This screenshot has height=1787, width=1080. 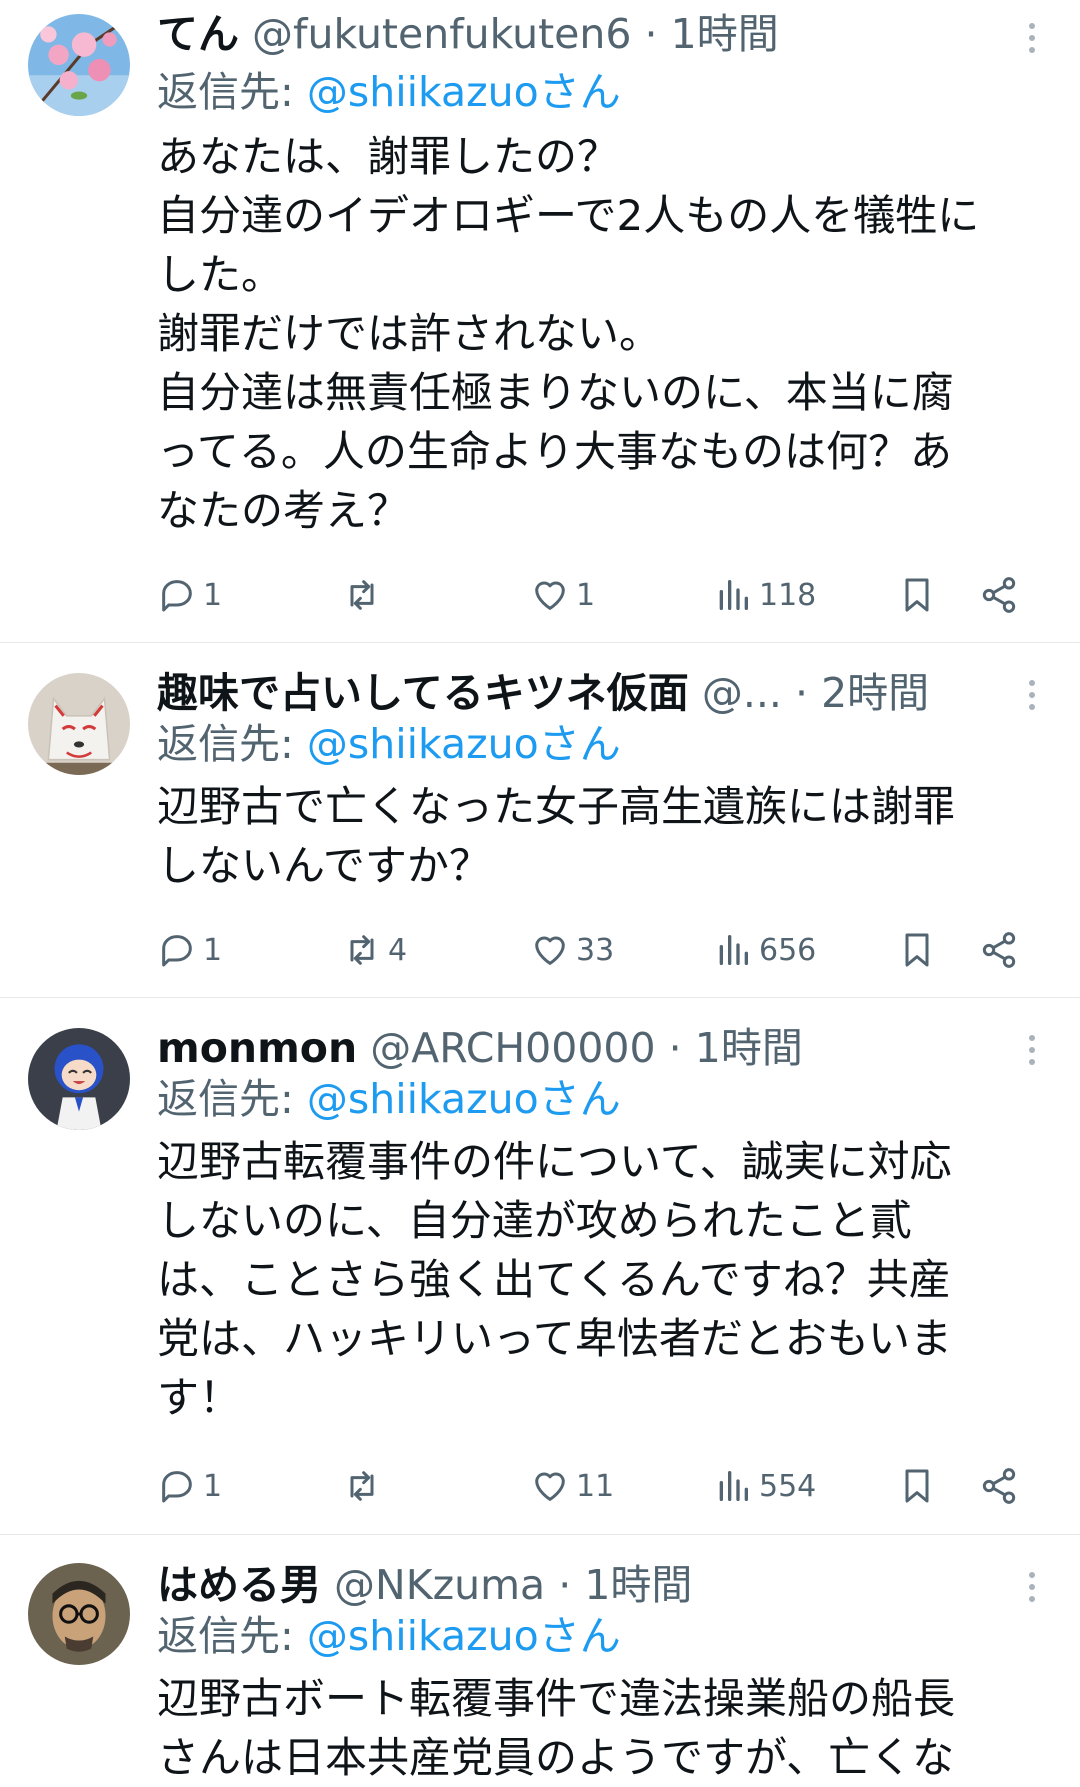 What do you see at coordinates (398, 950) in the screenshot?
I see `retweet-count: 4` at bounding box center [398, 950].